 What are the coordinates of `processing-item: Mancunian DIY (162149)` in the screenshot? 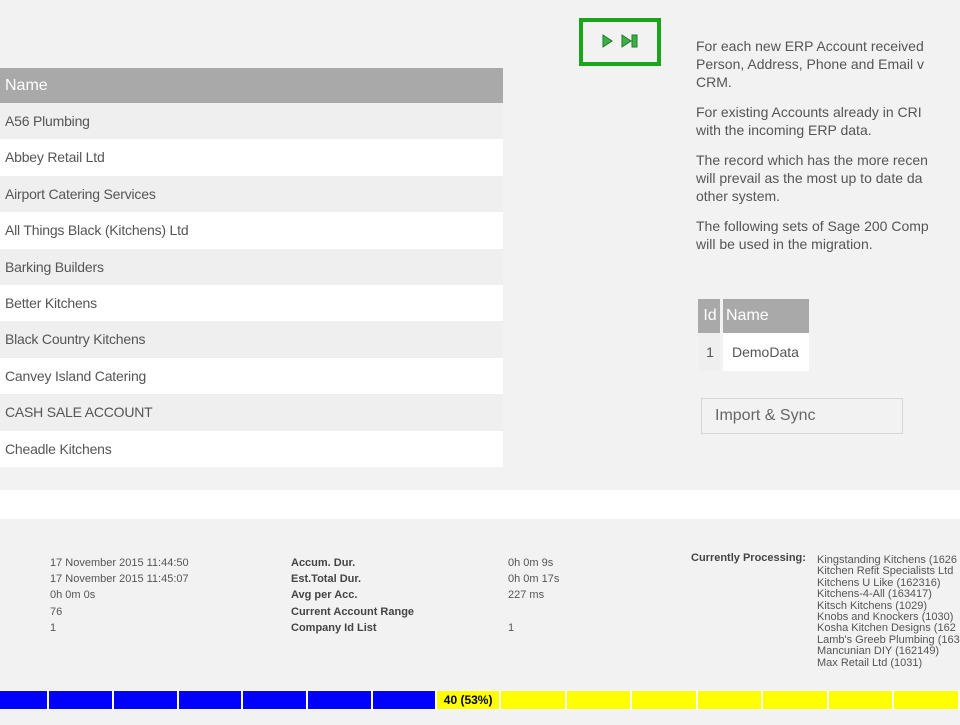 It's located at (878, 651).